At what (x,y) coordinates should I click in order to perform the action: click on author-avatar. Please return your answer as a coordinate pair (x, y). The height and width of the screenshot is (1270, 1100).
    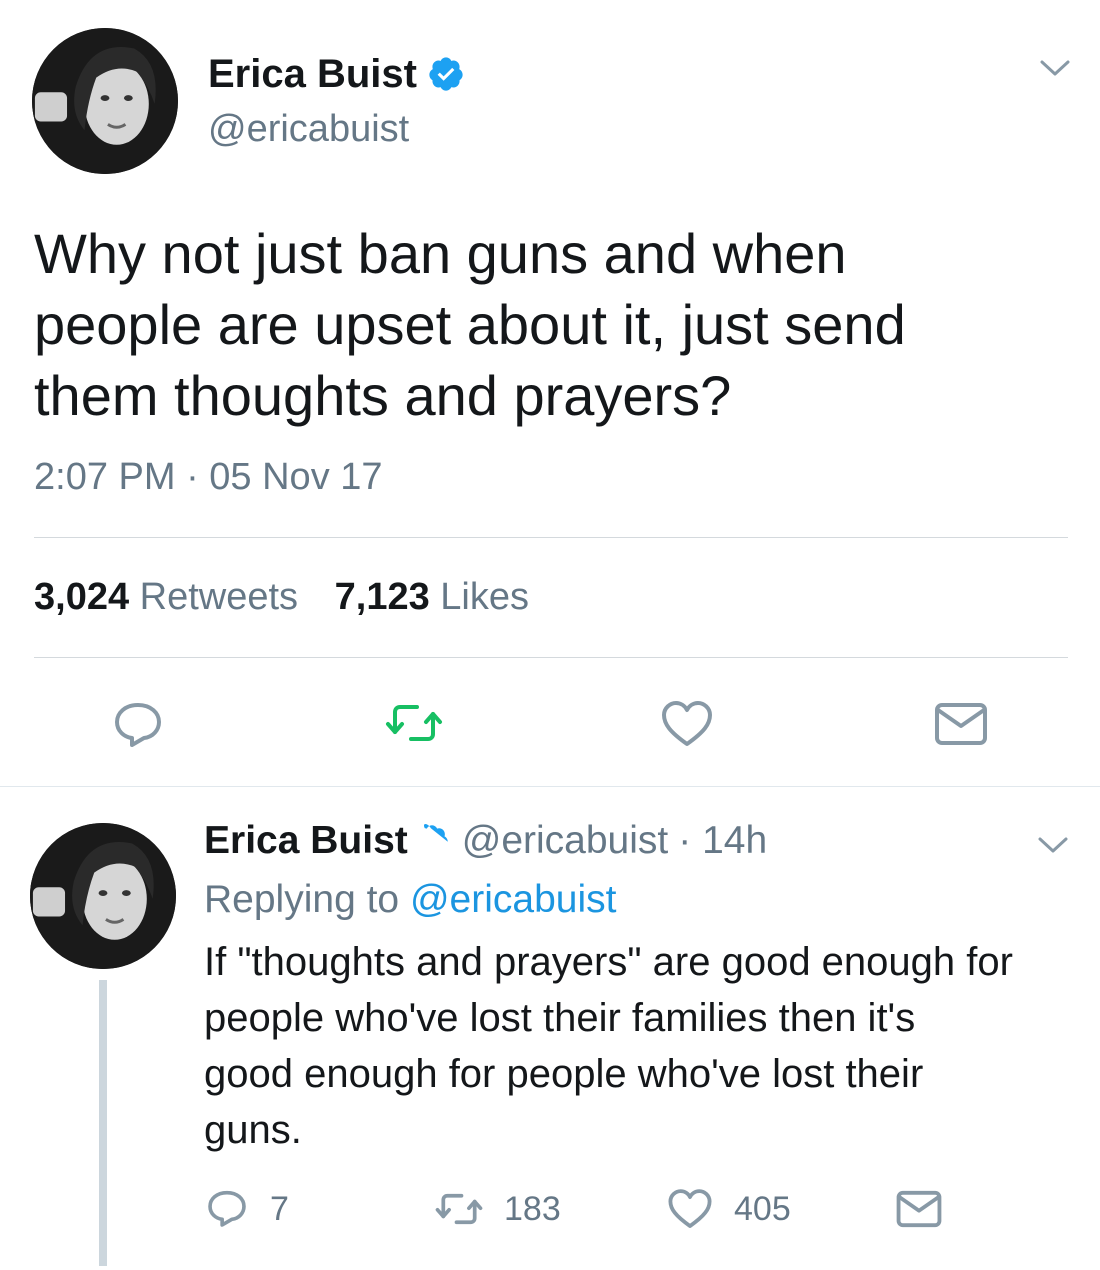
    Looking at the image, I should click on (105, 101).